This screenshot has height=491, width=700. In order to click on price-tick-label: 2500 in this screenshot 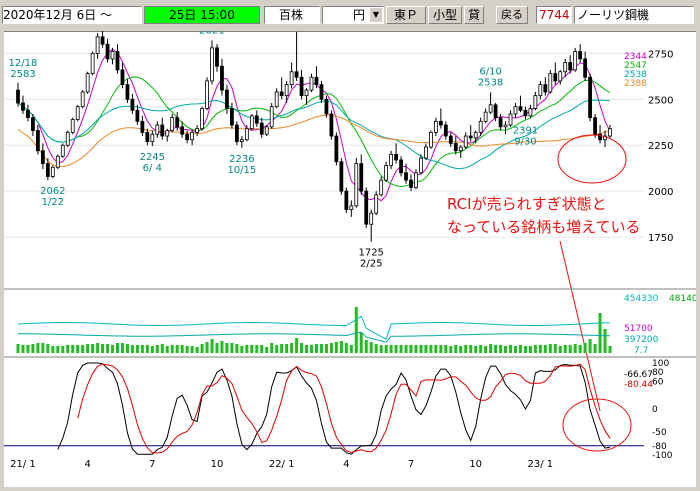, I will do `click(660, 100)`.